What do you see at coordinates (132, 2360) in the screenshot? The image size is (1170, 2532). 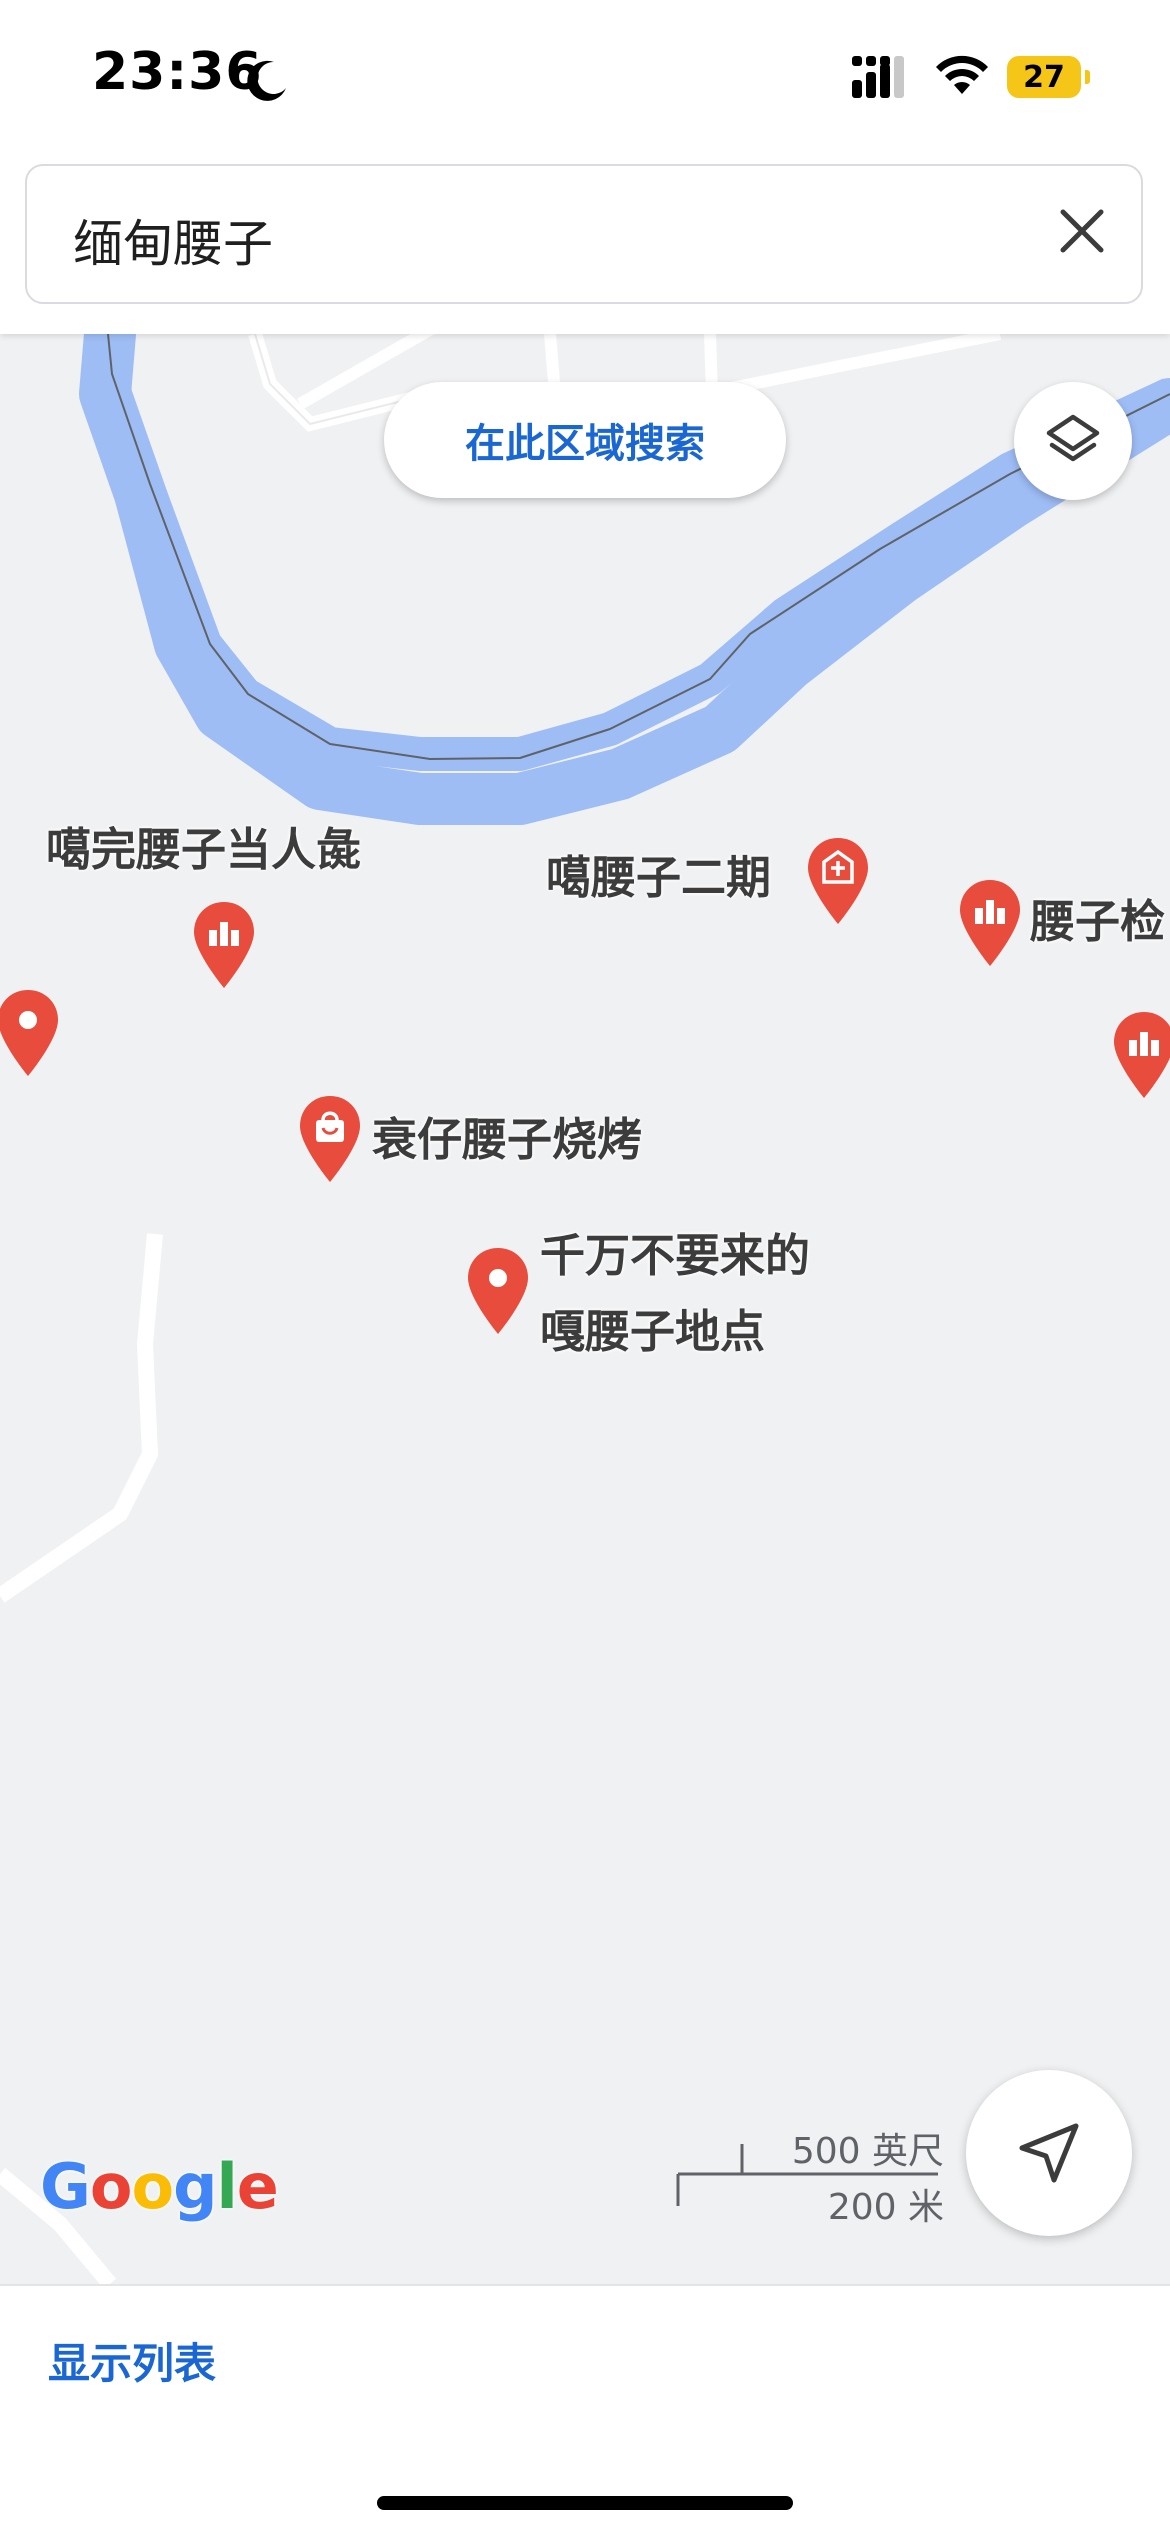 I see `show-list-button: 显示列表` at bounding box center [132, 2360].